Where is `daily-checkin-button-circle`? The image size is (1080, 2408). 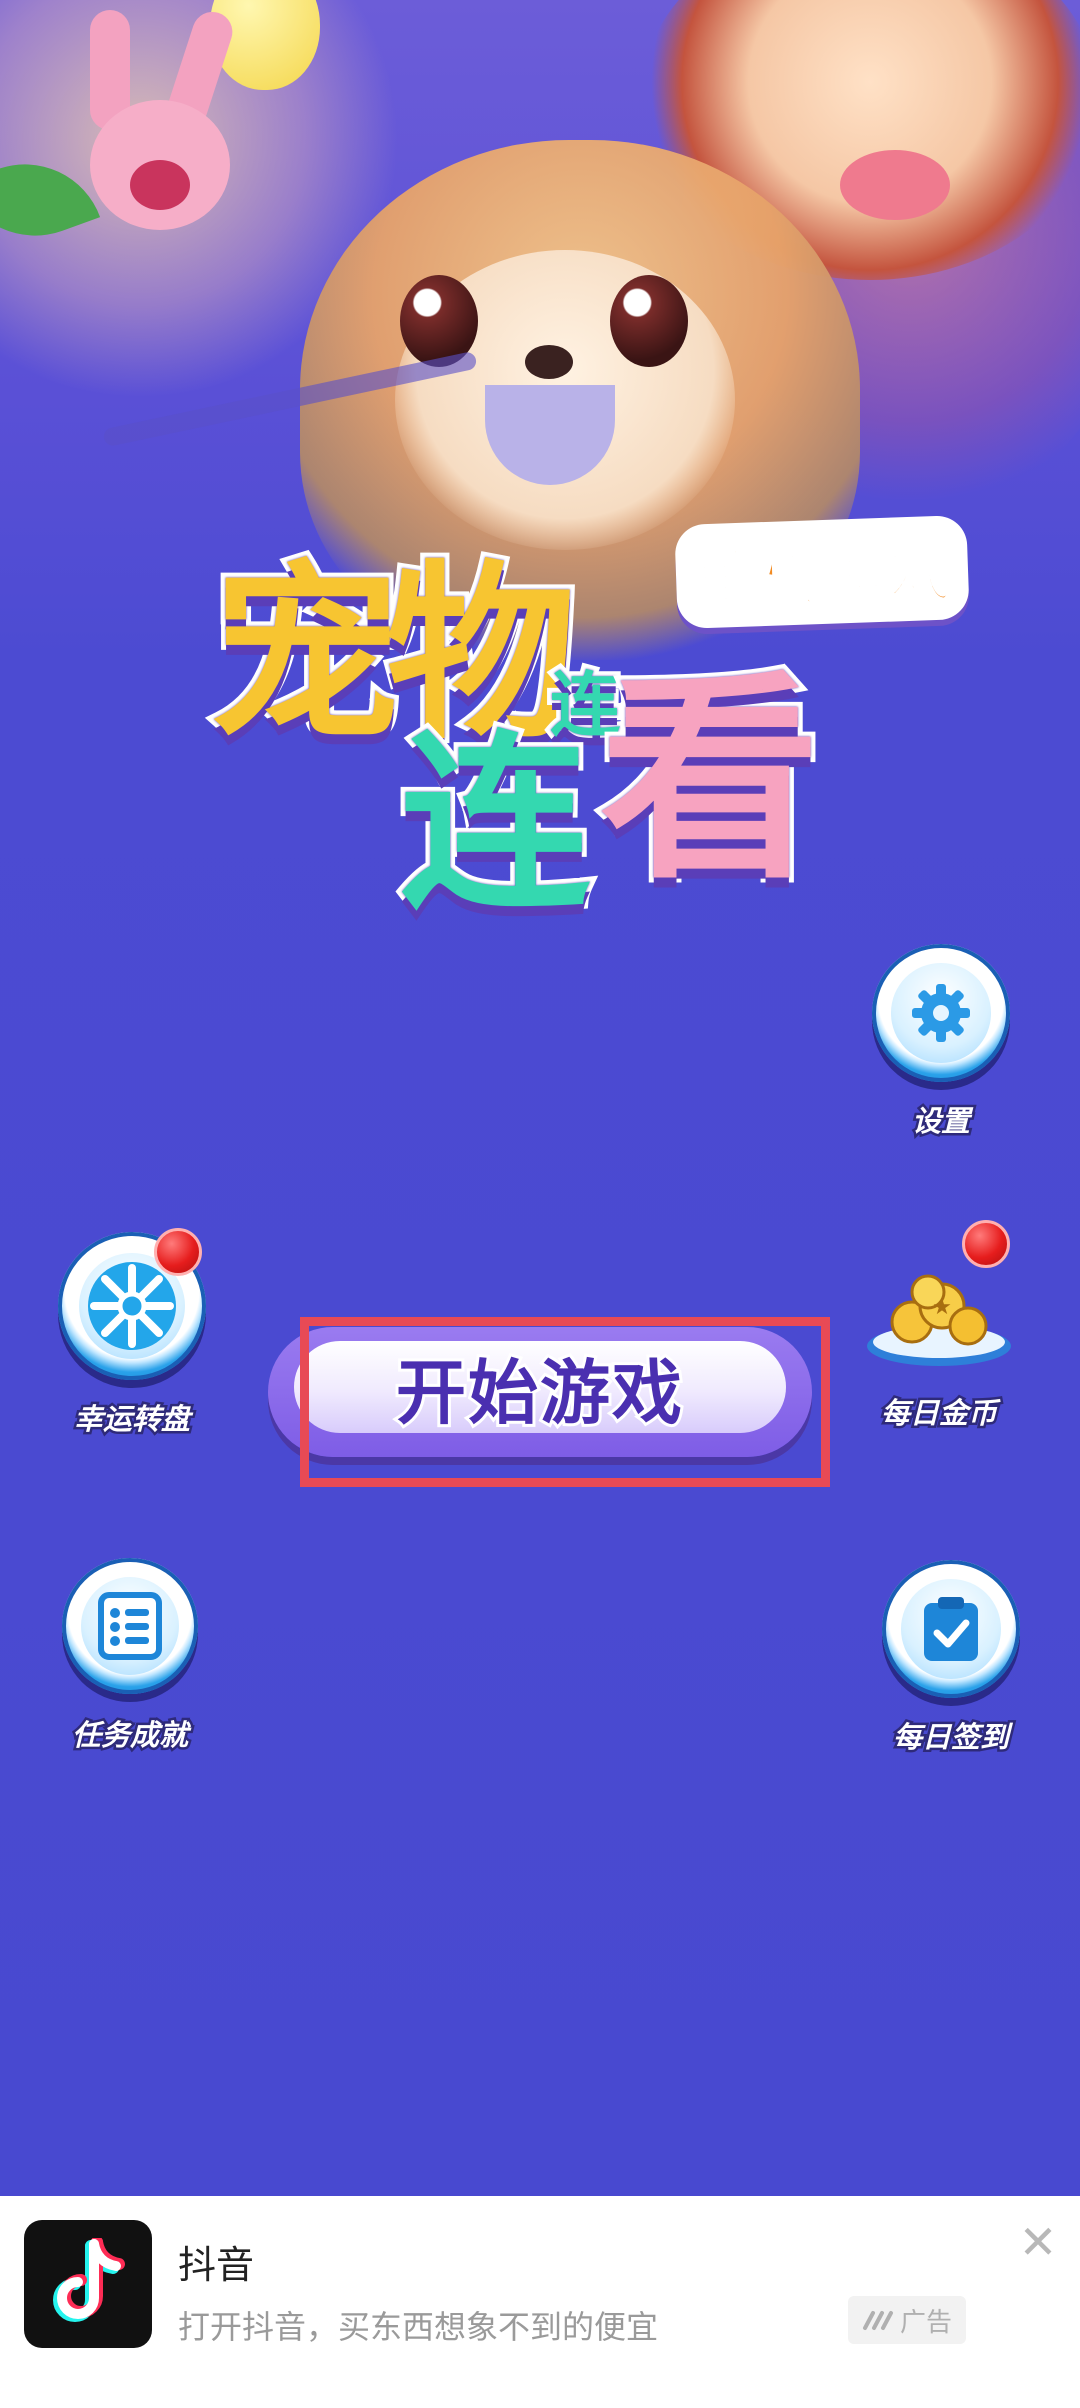
daily-checkin-button-circle is located at coordinates (951, 1629).